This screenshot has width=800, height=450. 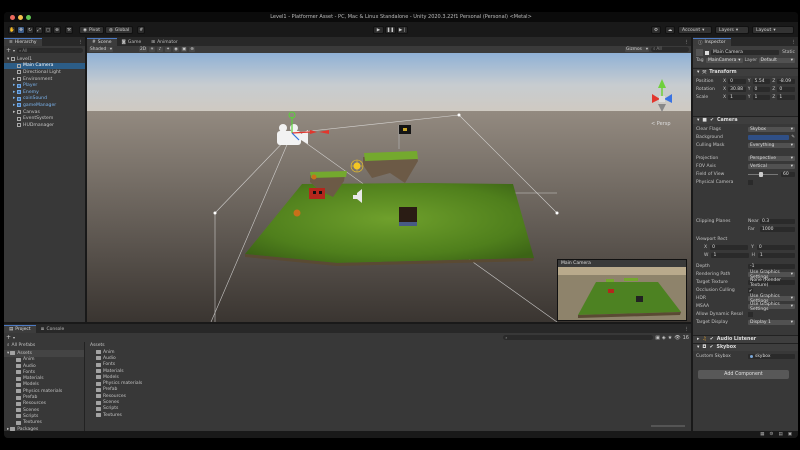 I want to click on property-dropdown: Display 1 ▾, so click(x=771, y=322).